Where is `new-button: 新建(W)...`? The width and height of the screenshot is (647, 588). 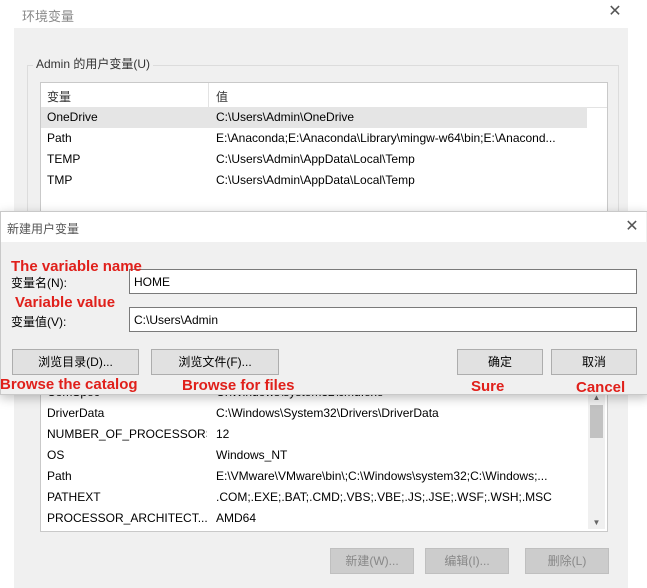 new-button: 新建(W)... is located at coordinates (372, 561).